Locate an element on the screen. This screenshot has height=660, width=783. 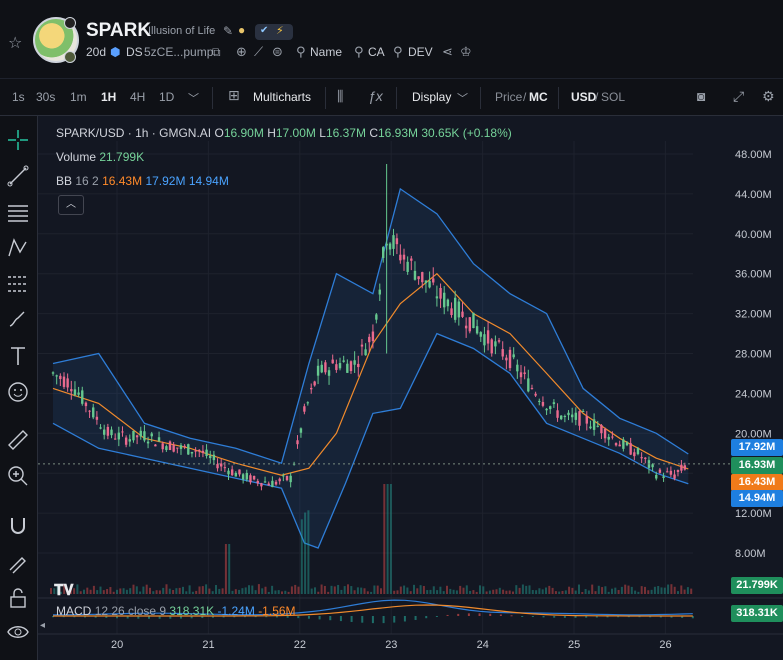
brush-icon is located at coordinates (18, 320).